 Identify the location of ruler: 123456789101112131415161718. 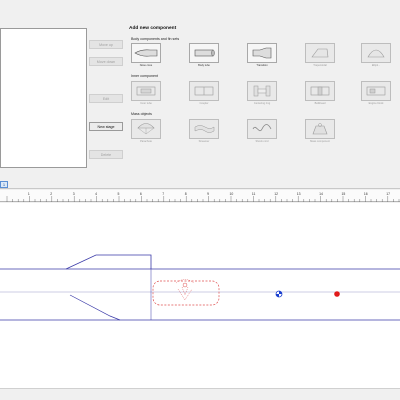
(200, 196).